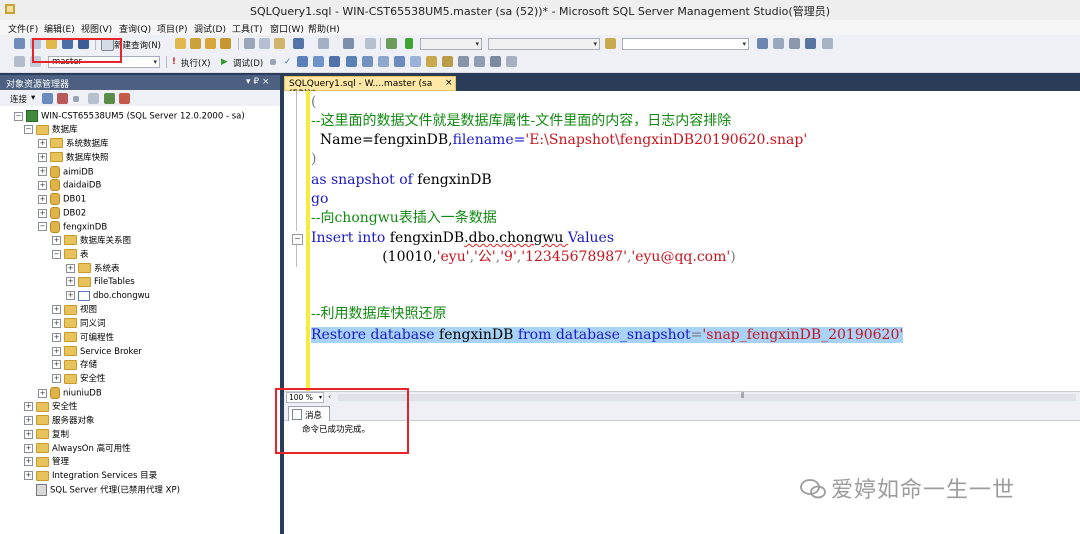 The width and height of the screenshot is (1080, 534). Describe the element at coordinates (23, 28) in the screenshot. I see `menu-file: 文件(F)` at that location.